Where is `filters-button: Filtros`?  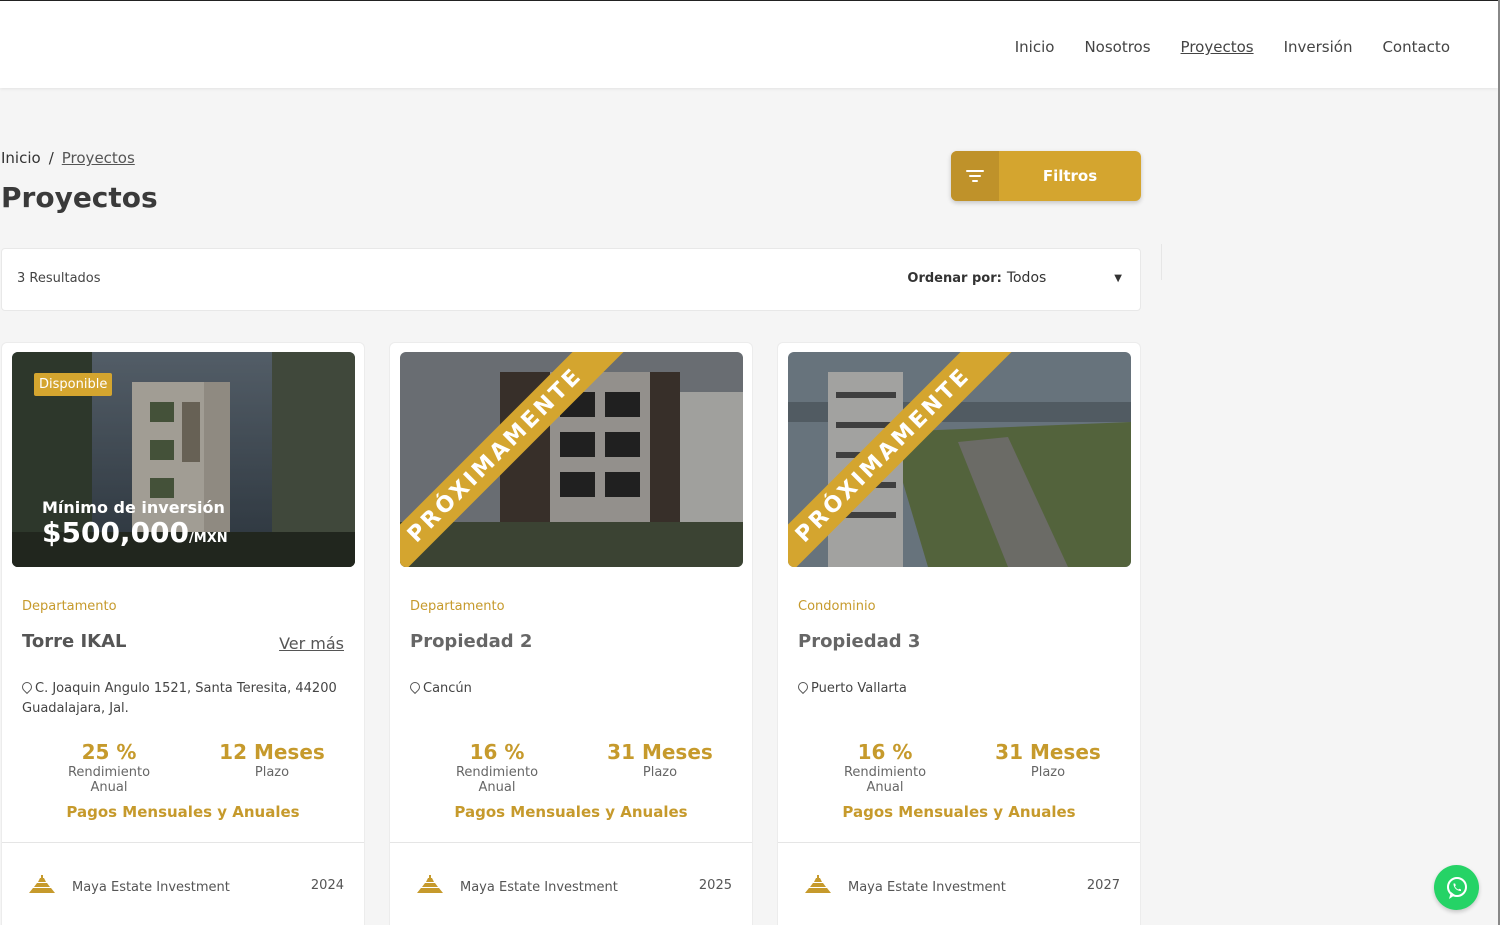
filters-button: Filtros is located at coordinates (1046, 176).